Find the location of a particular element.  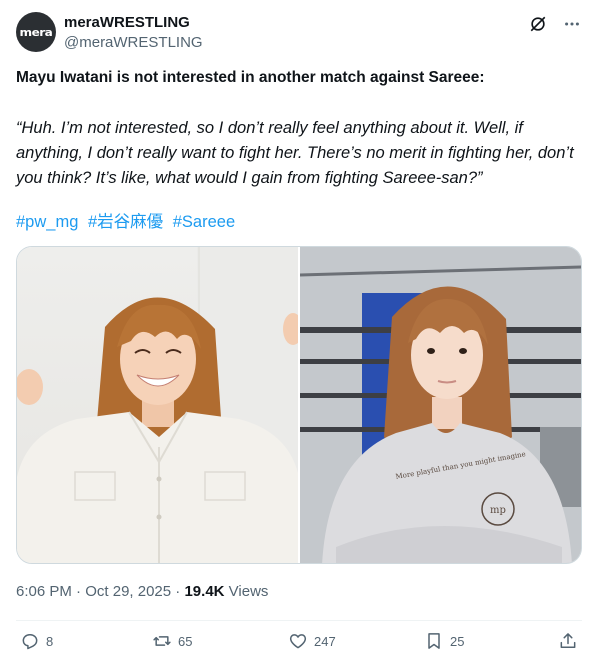

avatar: mera is located at coordinates (36, 32).